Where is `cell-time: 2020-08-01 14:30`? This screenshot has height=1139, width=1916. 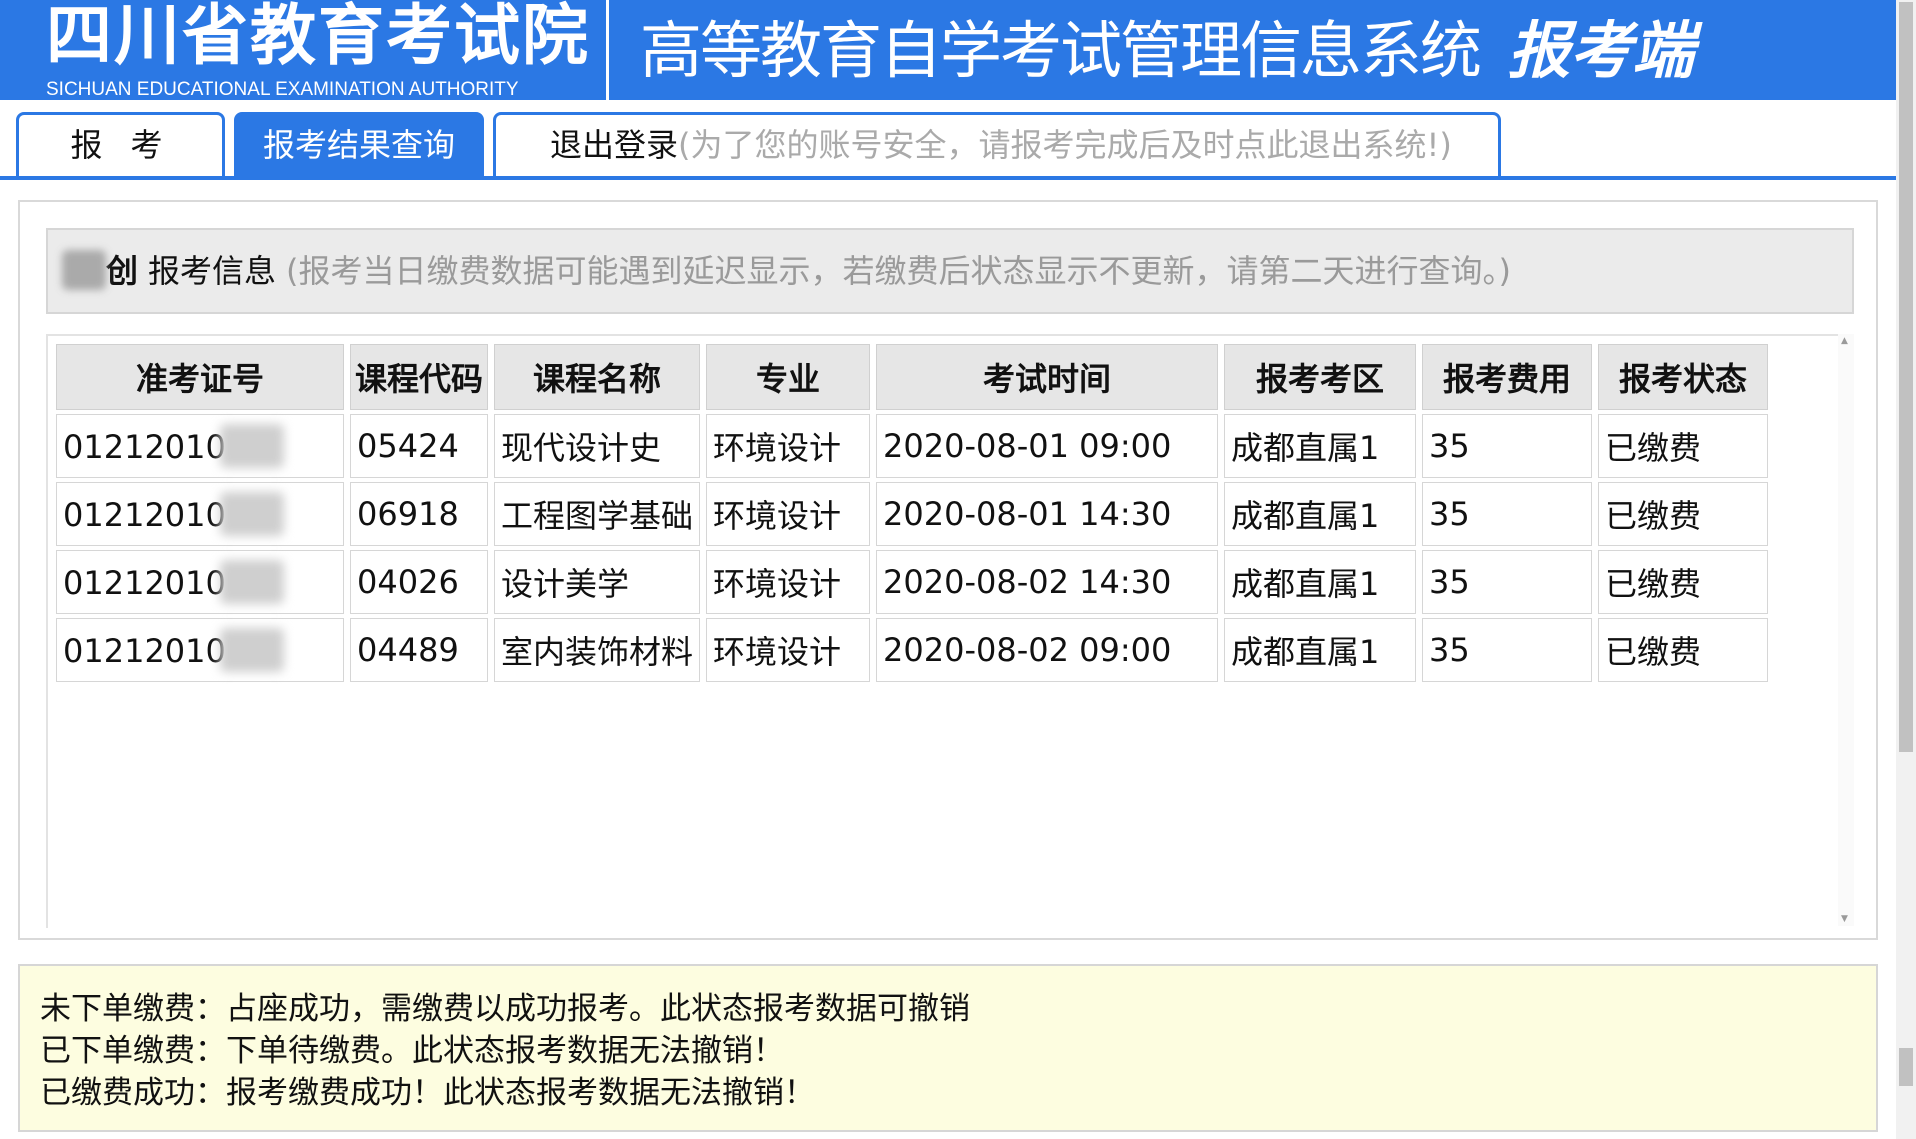 cell-time: 2020-08-01 14:30 is located at coordinates (1047, 514).